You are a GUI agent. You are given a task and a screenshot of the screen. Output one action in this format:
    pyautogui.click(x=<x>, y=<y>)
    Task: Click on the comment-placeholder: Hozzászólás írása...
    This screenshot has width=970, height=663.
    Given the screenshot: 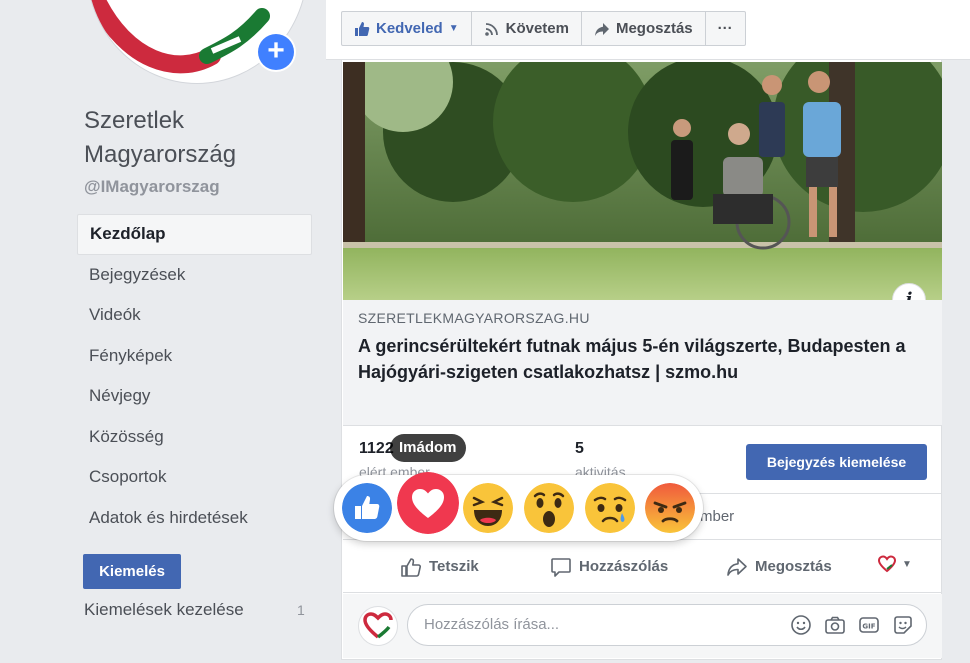 What is the action you would take?
    pyautogui.click(x=492, y=624)
    